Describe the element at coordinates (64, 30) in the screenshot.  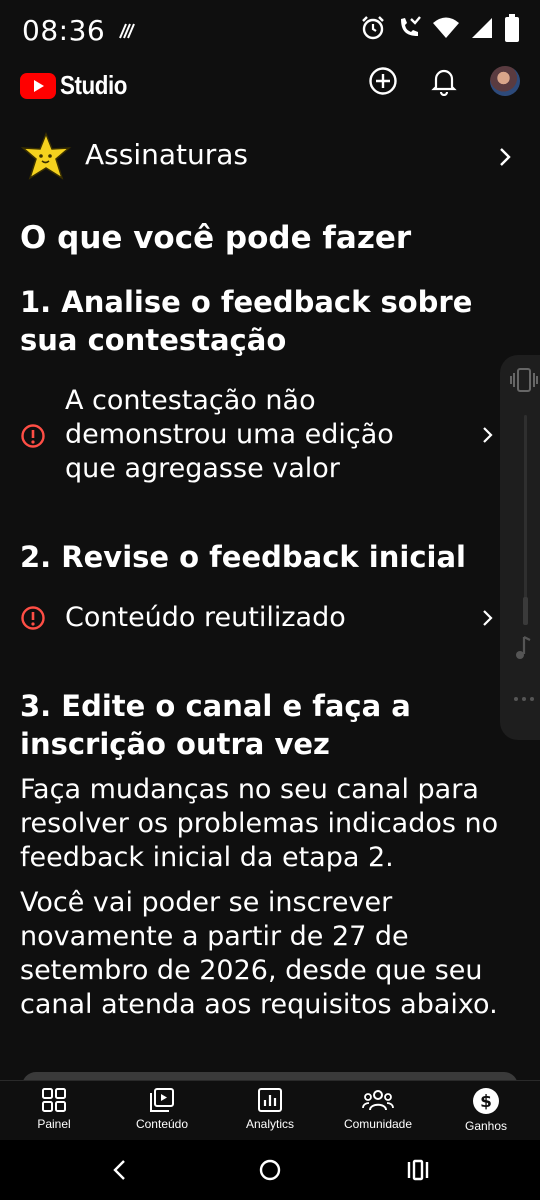
I see `status-time: 08:36` at that location.